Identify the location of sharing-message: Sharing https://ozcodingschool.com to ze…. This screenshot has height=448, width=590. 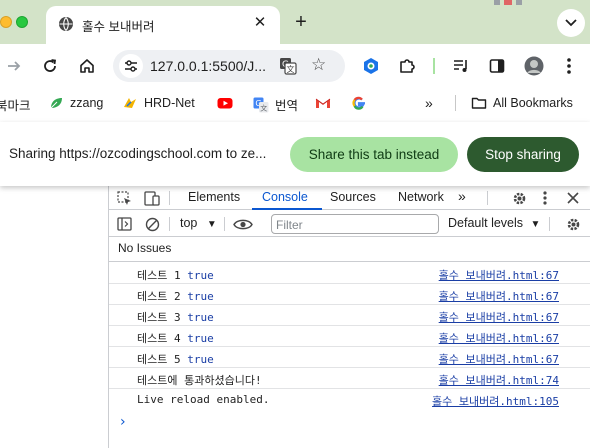
(138, 153).